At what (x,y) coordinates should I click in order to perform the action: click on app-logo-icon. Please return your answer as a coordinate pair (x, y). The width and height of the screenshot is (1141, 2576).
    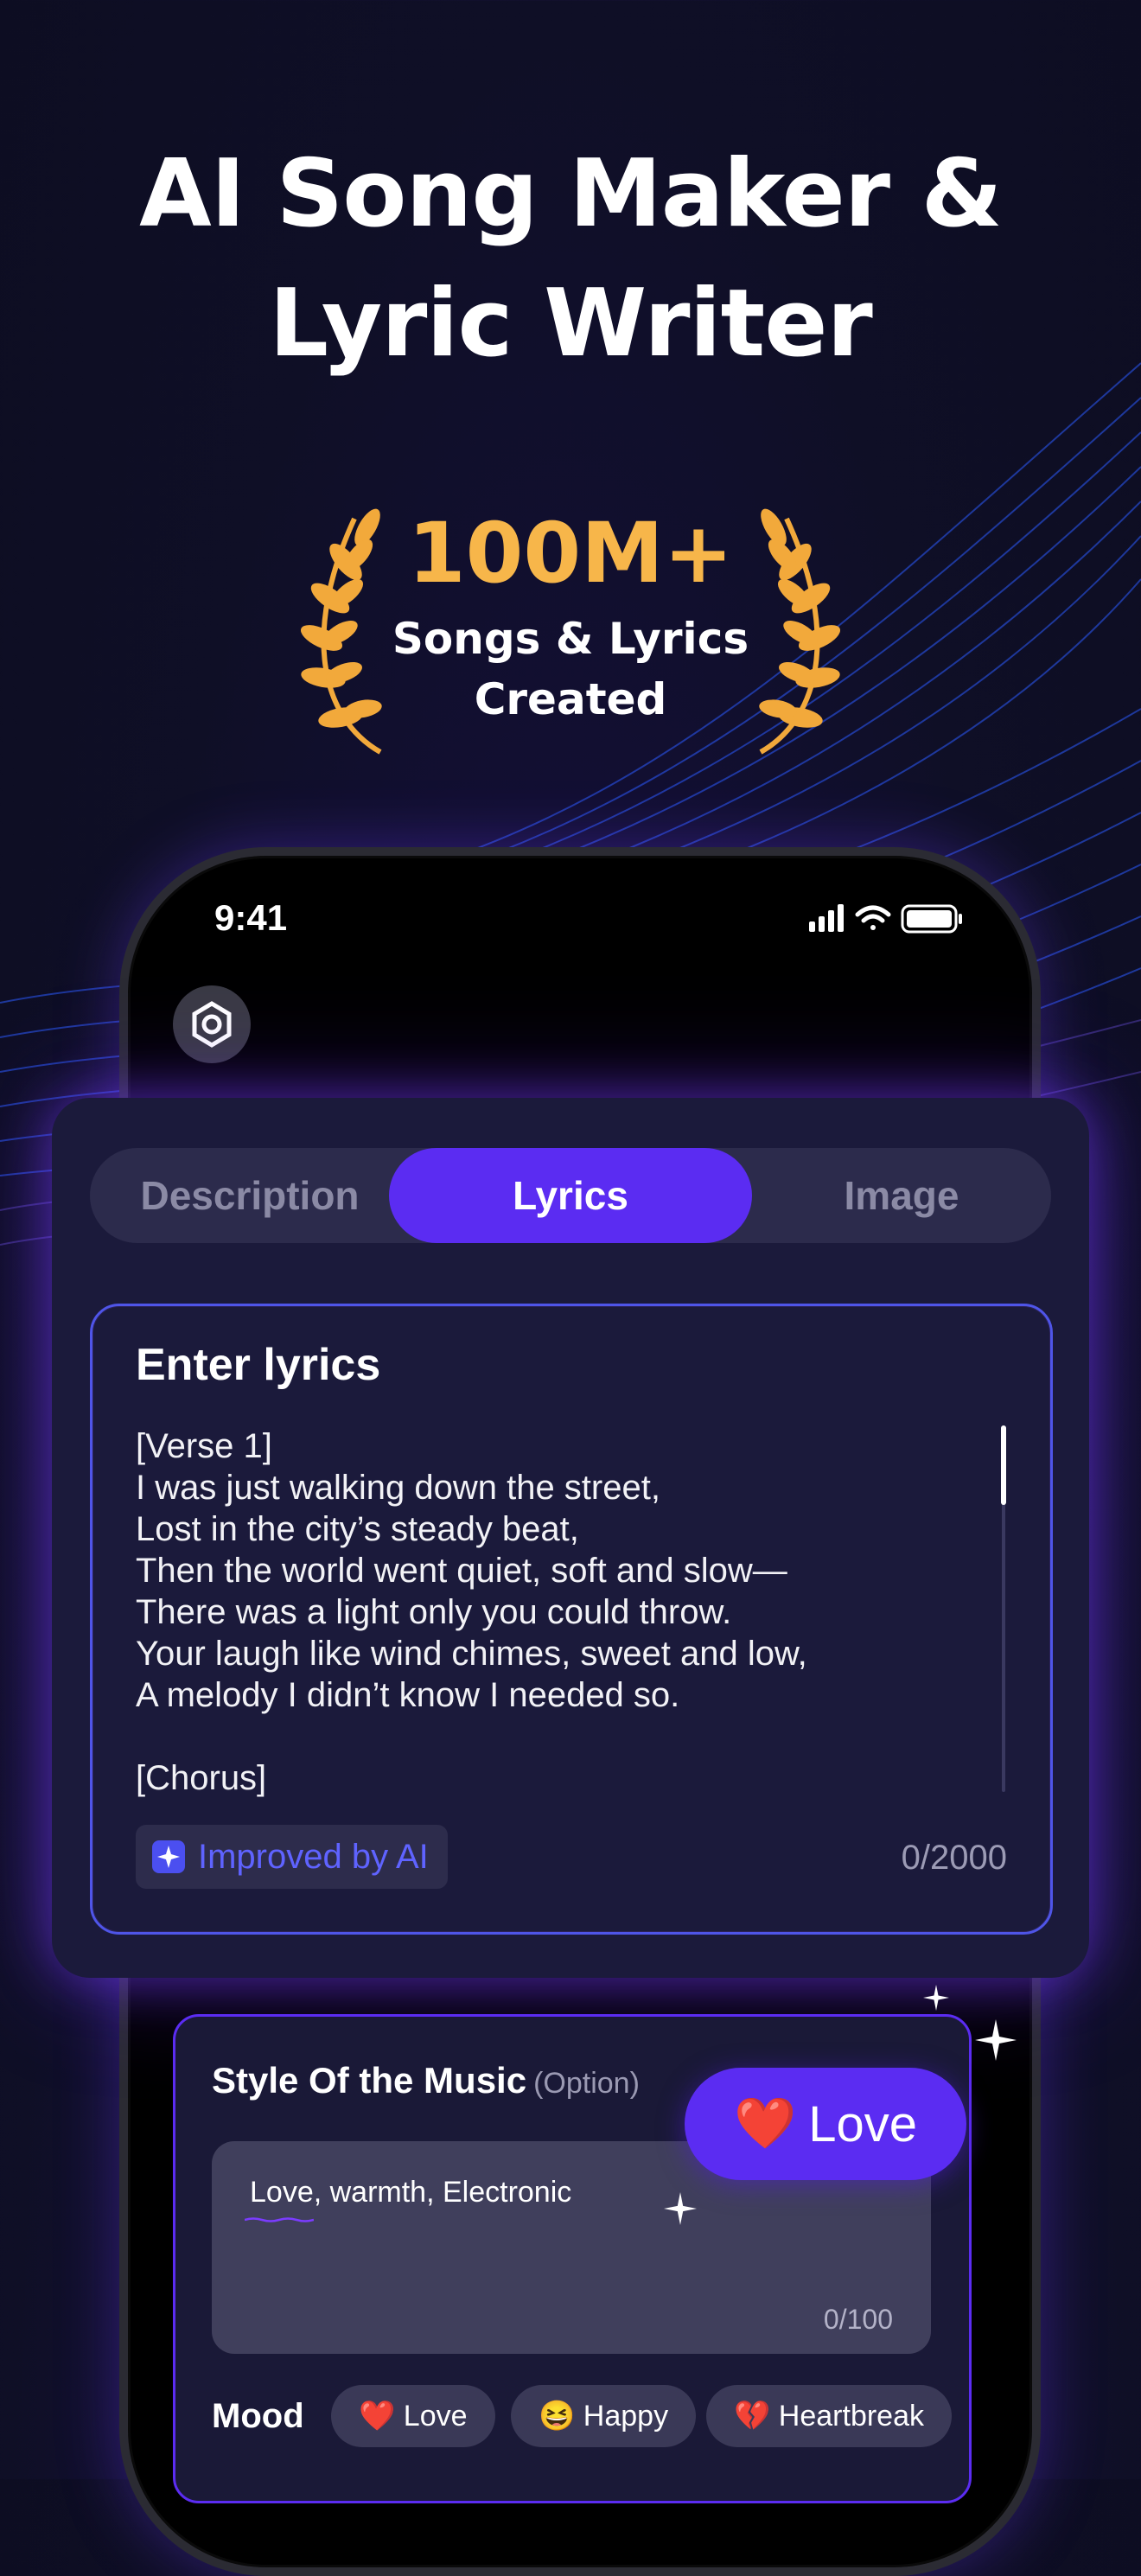
    Looking at the image, I should click on (212, 1024).